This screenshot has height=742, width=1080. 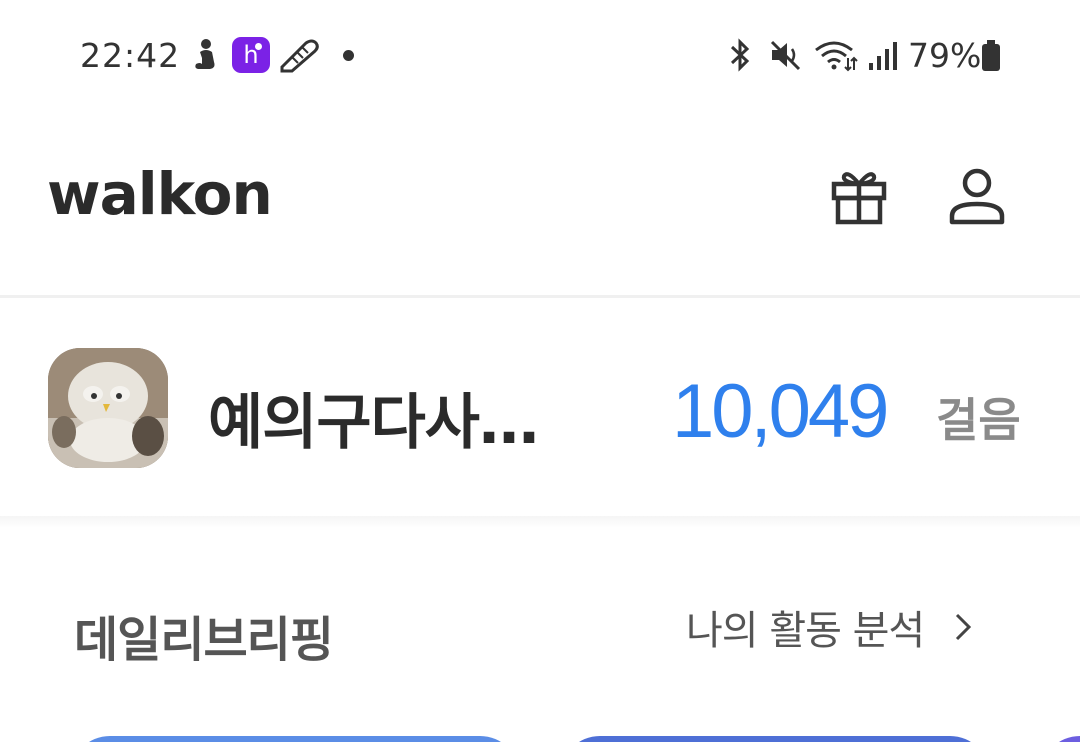 I want to click on gift-icon, so click(x=859, y=198).